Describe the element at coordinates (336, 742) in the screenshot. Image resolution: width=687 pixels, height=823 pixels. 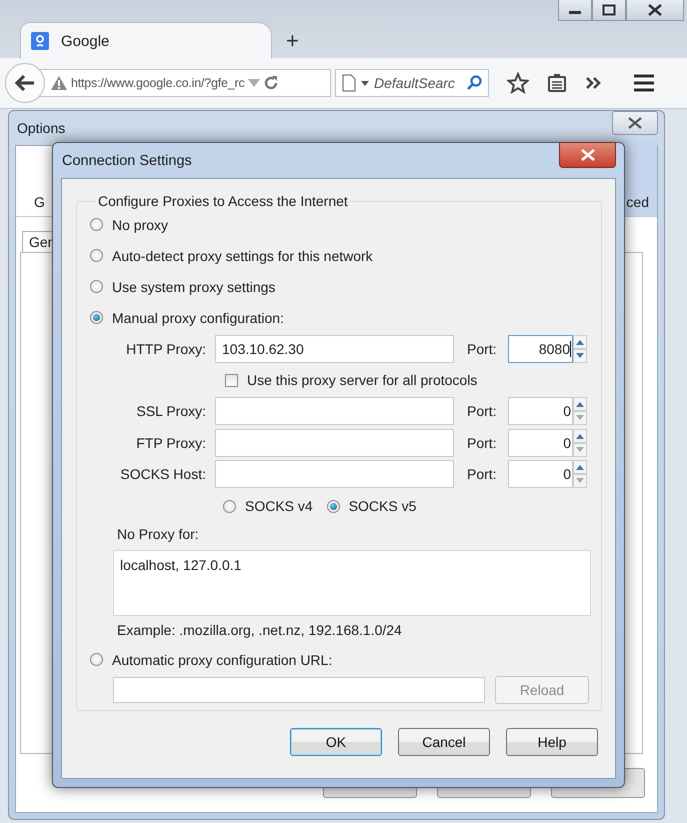
I see `dialog-button: OK` at that location.